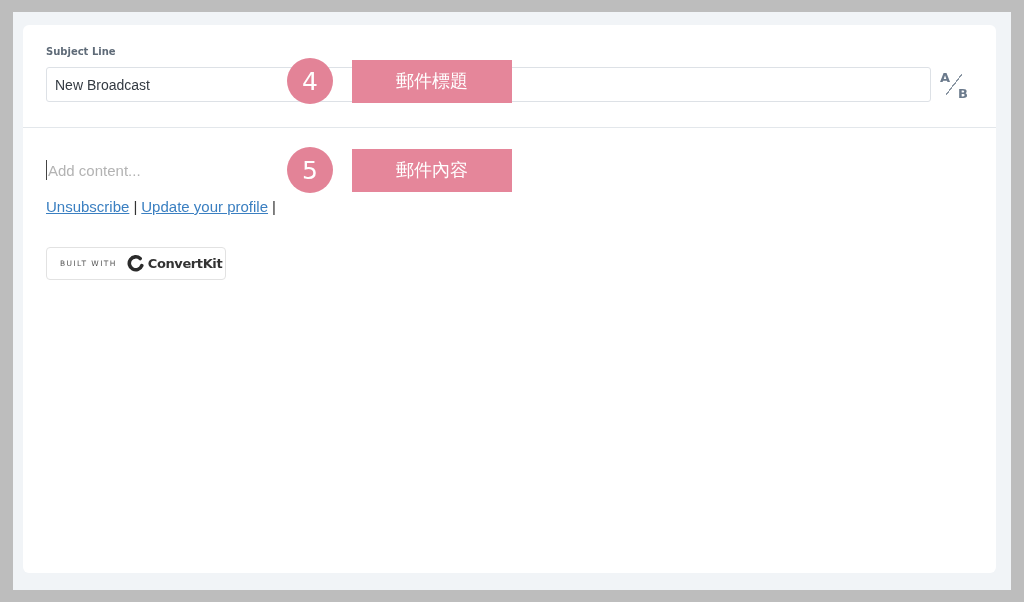  What do you see at coordinates (432, 170) in the screenshot?
I see `annotation-label: 郵件內容` at bounding box center [432, 170].